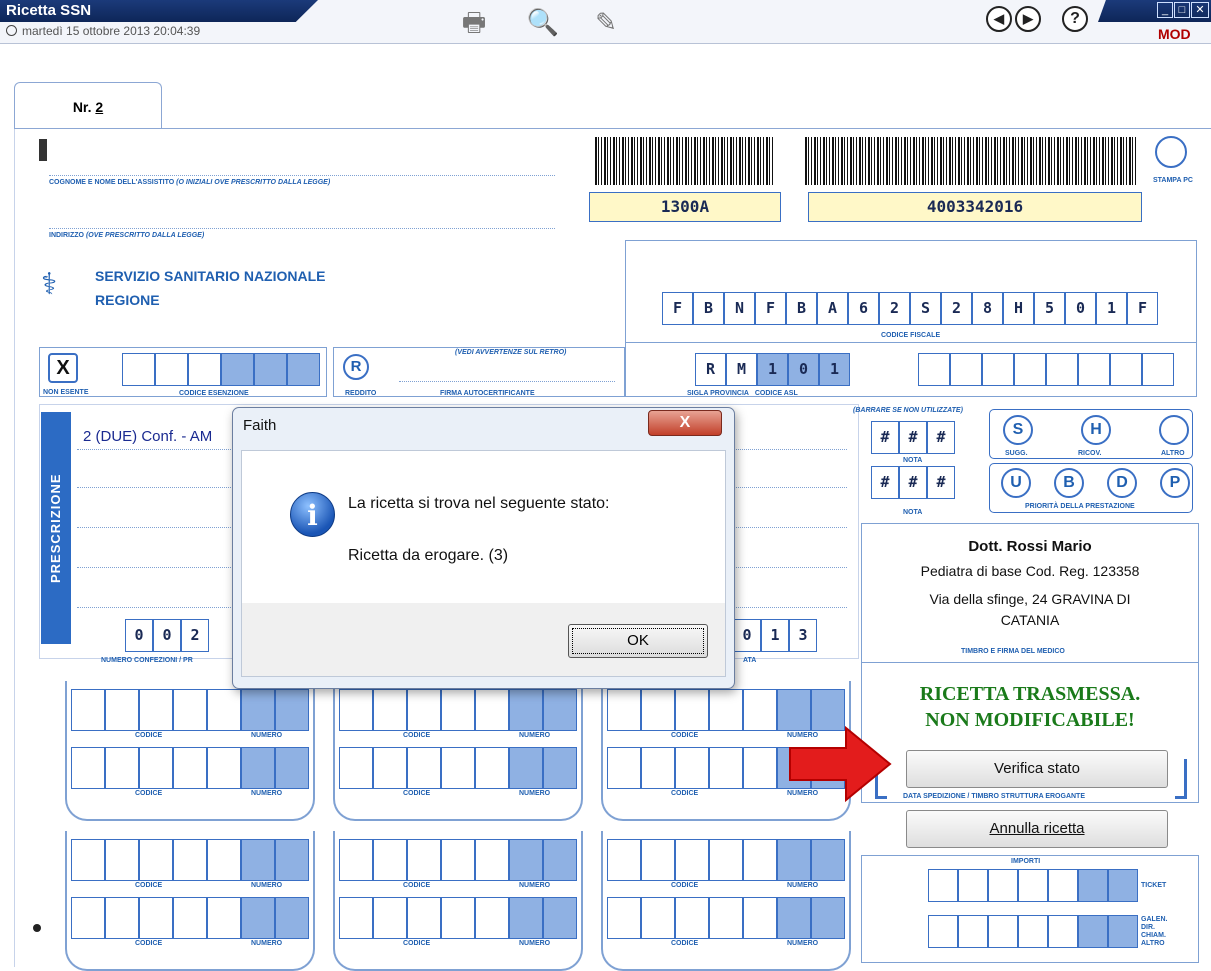  I want to click on numero-confezioni-field: 002, so click(167, 635).